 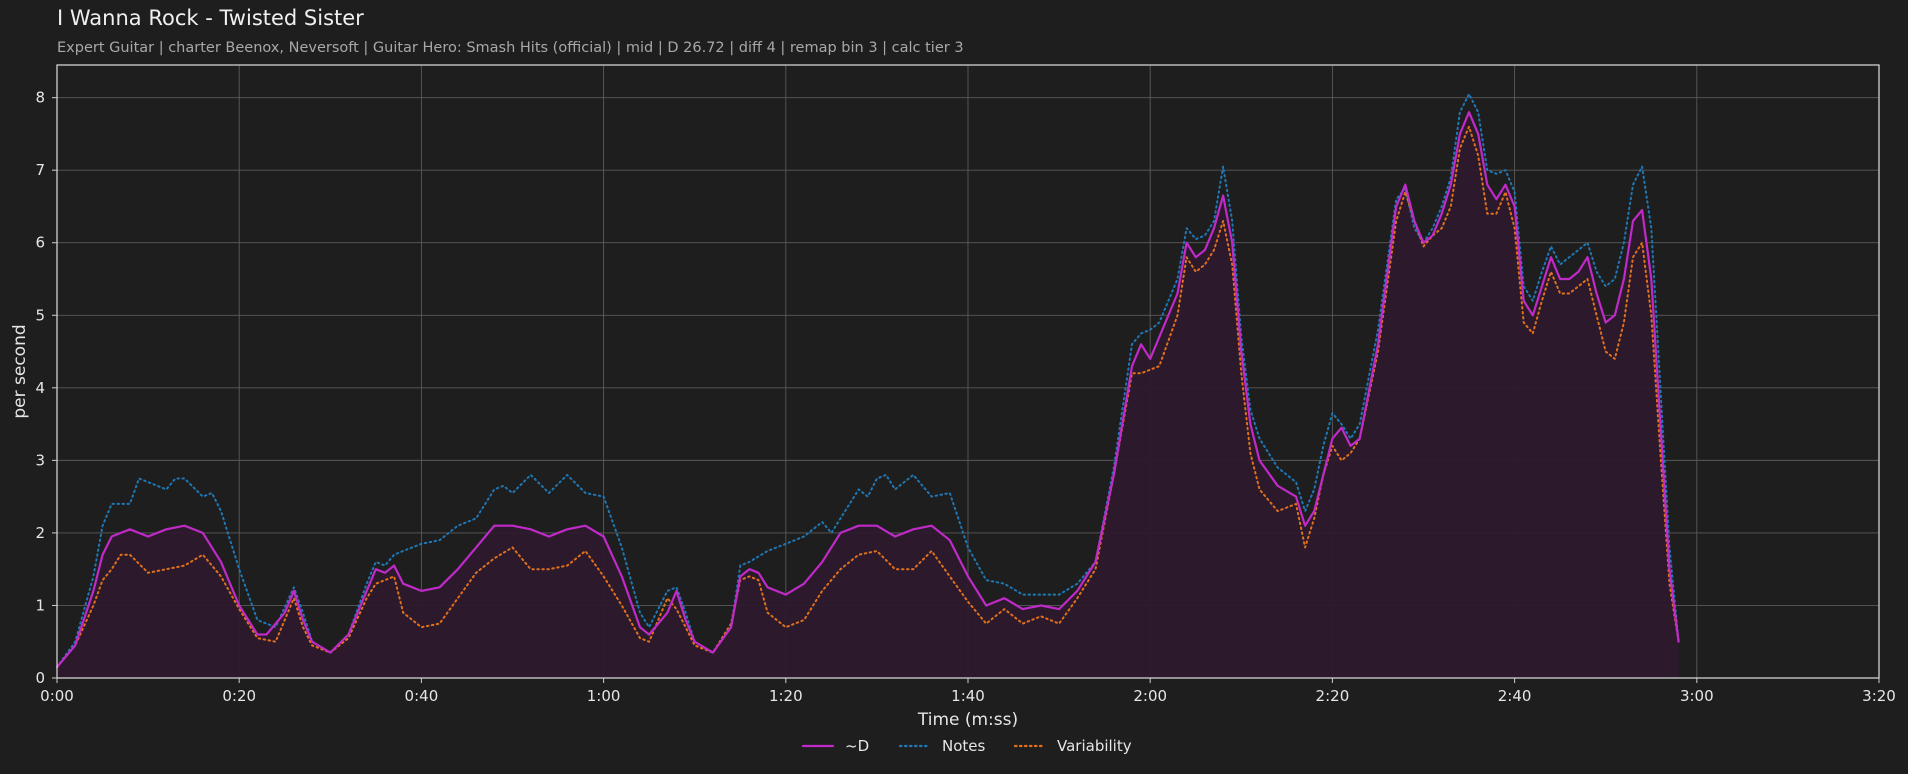 What do you see at coordinates (40, 98) in the screenshot?
I see `y-tick-label: 8` at bounding box center [40, 98].